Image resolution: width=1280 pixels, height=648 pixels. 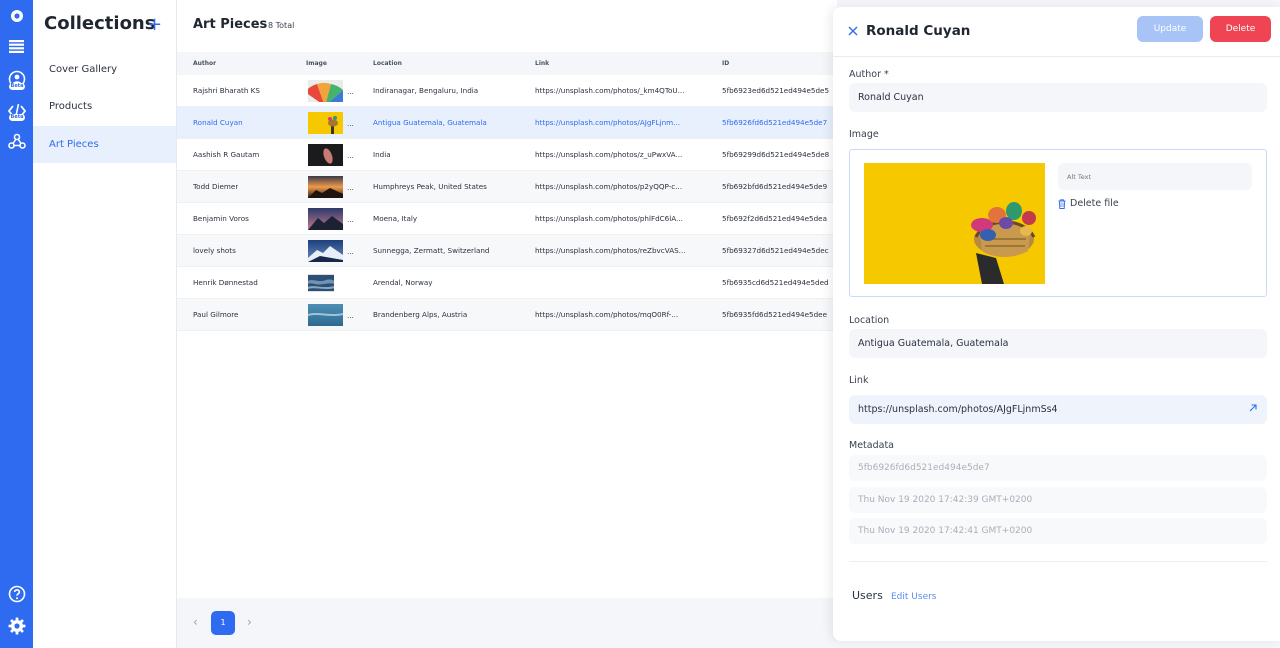 I want to click on location-field: Antigua Guatemala, Guatemala, so click(x=1058, y=343).